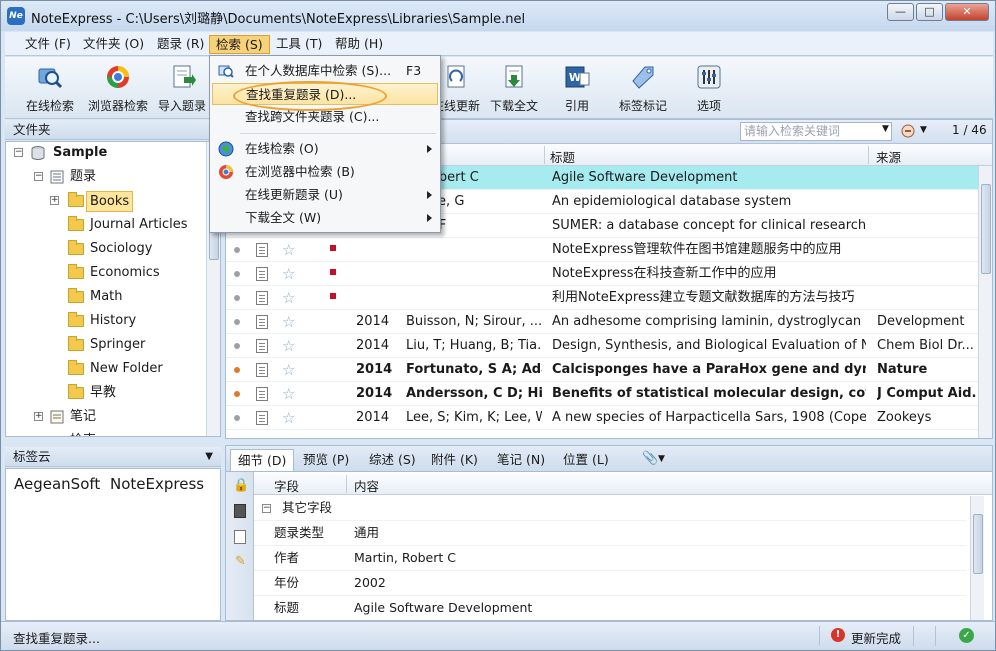 This screenshot has width=996, height=651. Describe the element at coordinates (603, 274) in the screenshot. I see `table-row: ☆ NoteExpress在科技查新工作中的应用` at that location.